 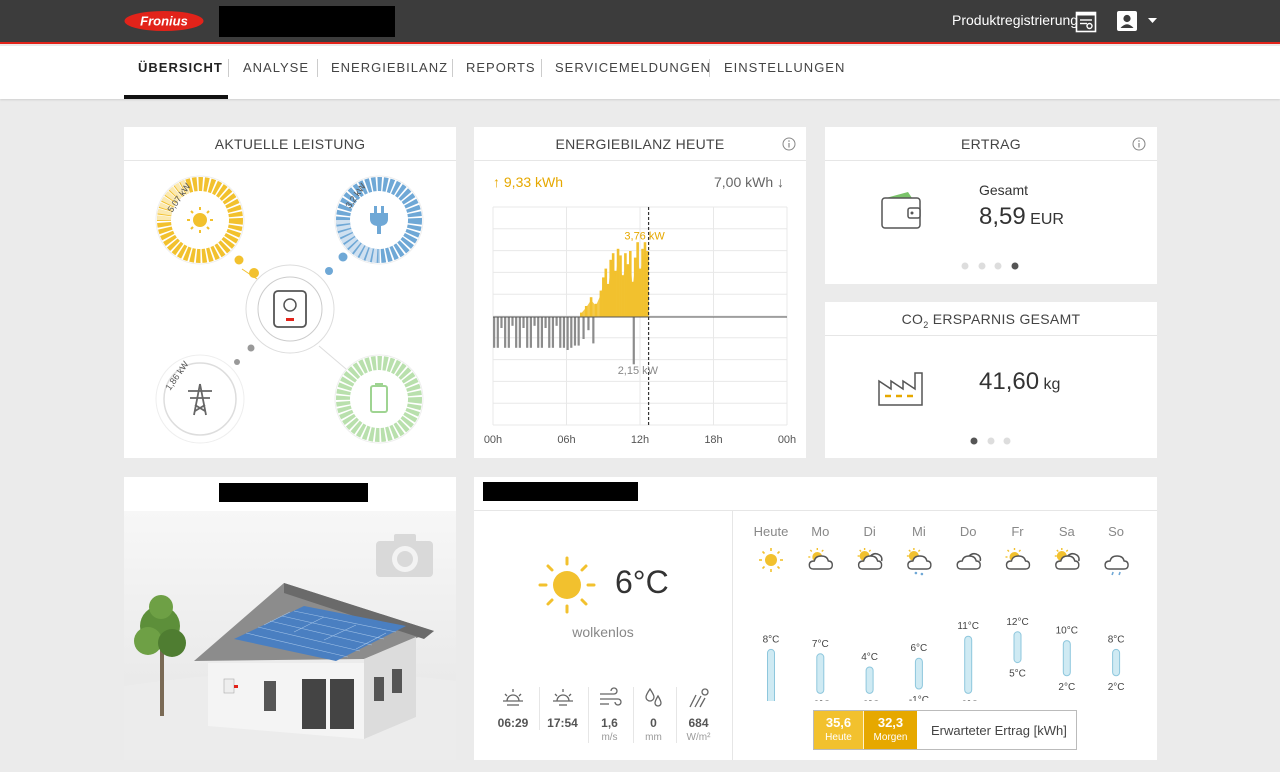 I want to click on rain-icon, so click(x=1116, y=565).